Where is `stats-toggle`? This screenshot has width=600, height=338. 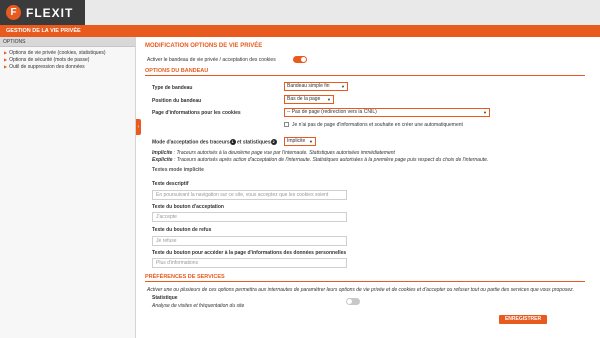
stats-toggle is located at coordinates (353, 301).